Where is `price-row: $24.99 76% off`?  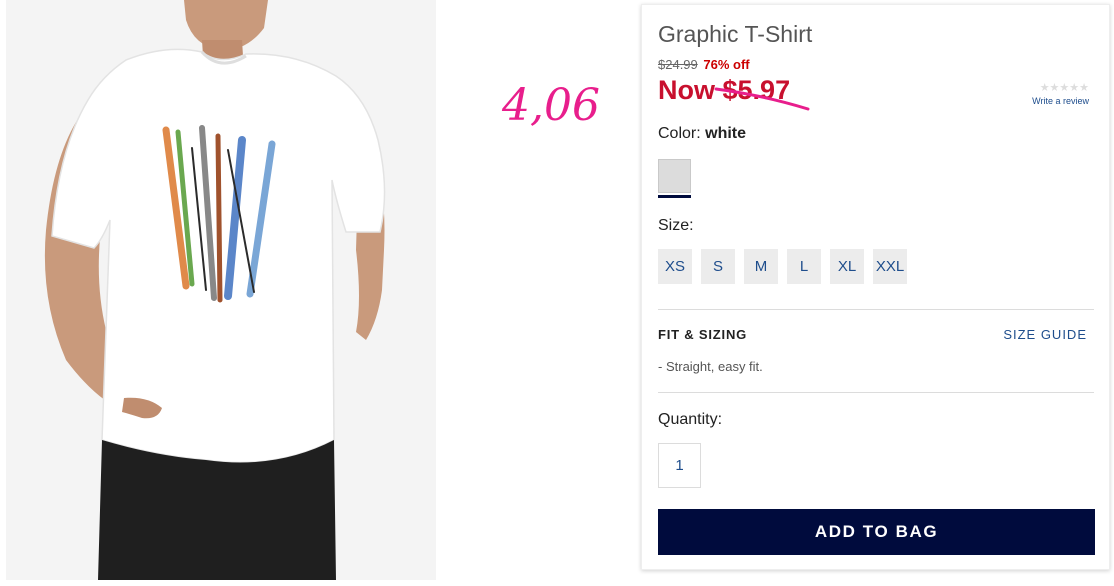 price-row: $24.99 76% off is located at coordinates (704, 64).